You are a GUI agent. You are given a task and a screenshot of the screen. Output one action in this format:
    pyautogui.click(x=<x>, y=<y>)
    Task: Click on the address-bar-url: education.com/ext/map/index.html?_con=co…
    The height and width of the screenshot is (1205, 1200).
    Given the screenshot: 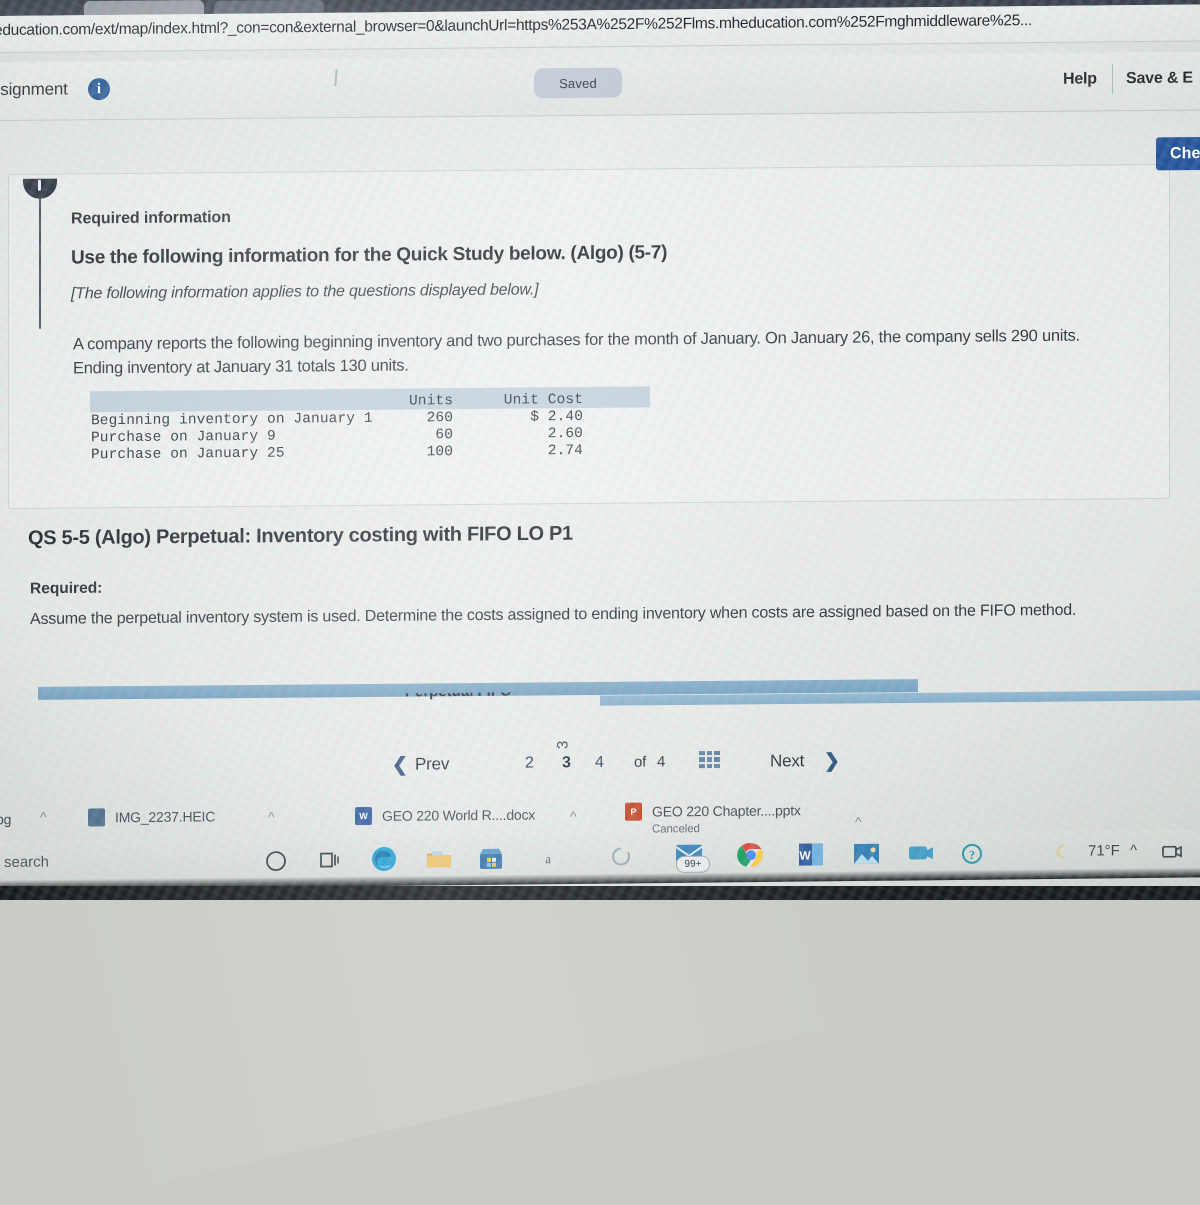 What is the action you would take?
    pyautogui.click(x=516, y=26)
    